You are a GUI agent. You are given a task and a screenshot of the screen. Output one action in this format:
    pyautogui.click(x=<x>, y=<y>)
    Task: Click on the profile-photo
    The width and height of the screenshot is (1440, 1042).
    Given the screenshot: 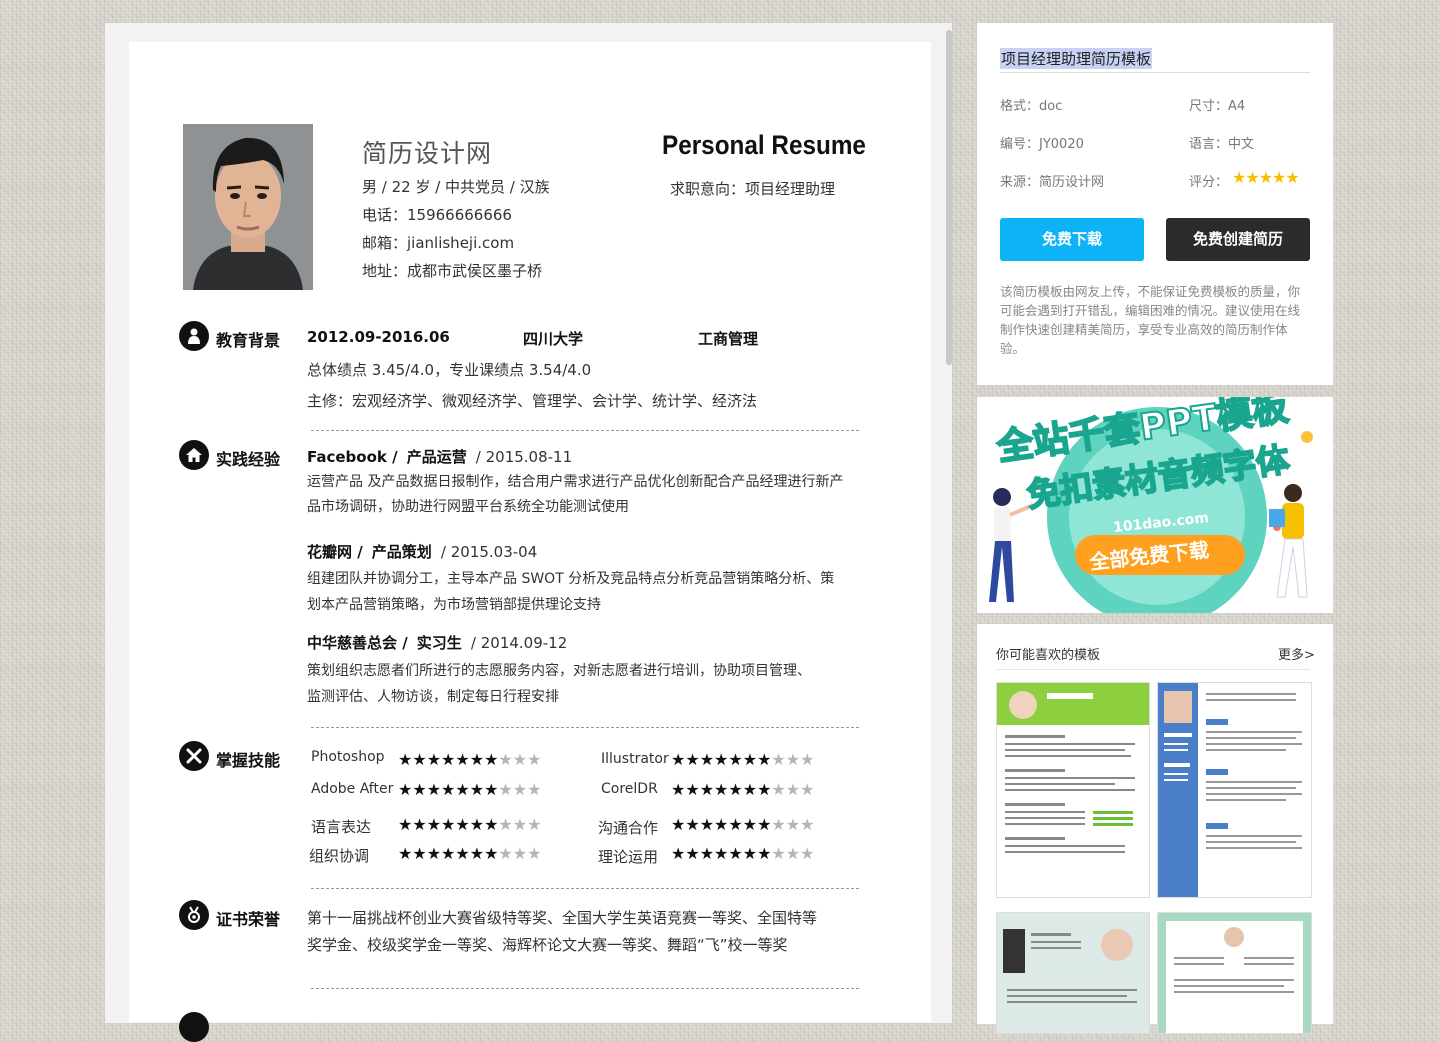 What is the action you would take?
    pyautogui.click(x=248, y=207)
    